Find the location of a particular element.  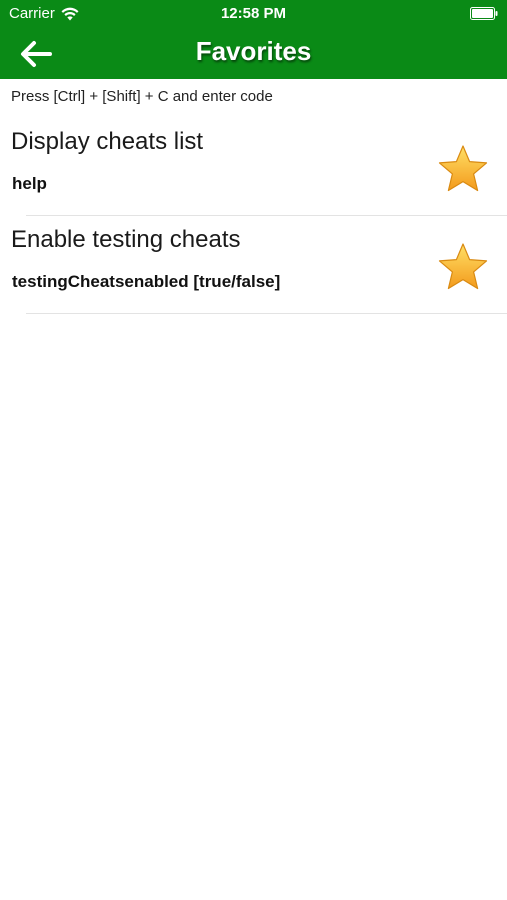

status-time: 12:58 PM is located at coordinates (253, 13).